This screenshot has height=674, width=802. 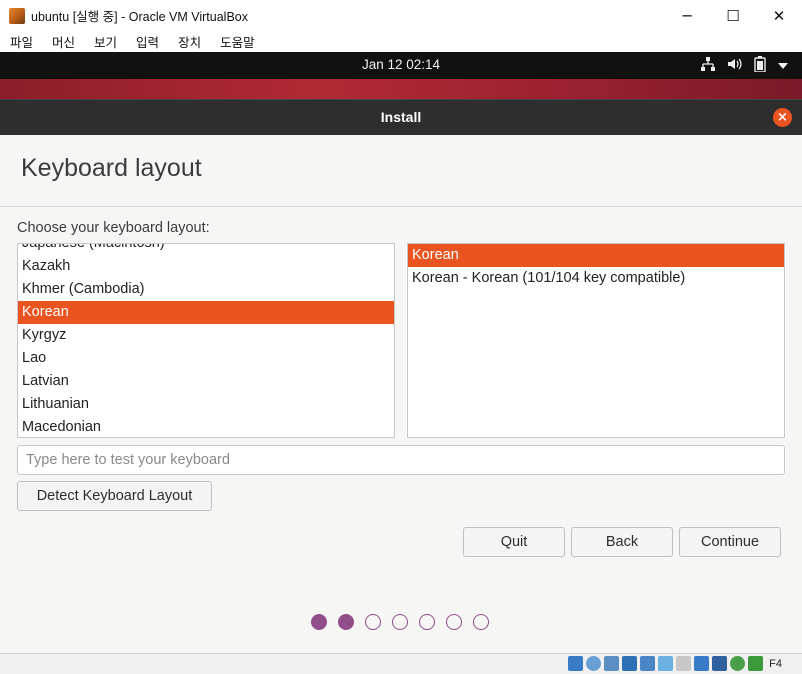 What do you see at coordinates (708, 66) in the screenshot?
I see `network-icon` at bounding box center [708, 66].